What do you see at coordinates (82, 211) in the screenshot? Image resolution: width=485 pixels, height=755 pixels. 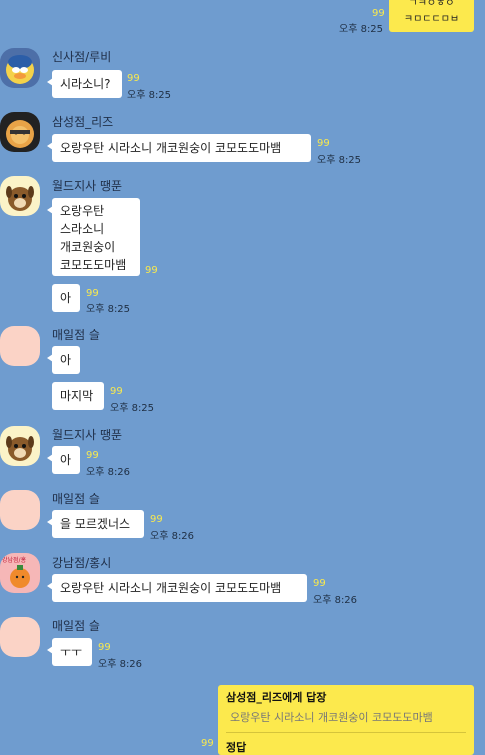 I see `message-line: 오랑우탄` at bounding box center [82, 211].